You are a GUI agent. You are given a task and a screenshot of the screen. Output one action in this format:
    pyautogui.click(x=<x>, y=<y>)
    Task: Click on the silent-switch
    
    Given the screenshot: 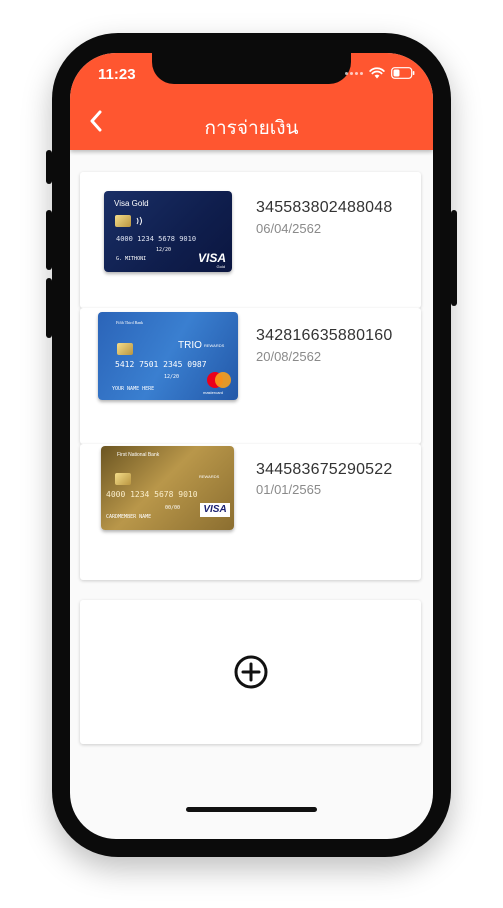 What is the action you would take?
    pyautogui.click(x=49, y=167)
    